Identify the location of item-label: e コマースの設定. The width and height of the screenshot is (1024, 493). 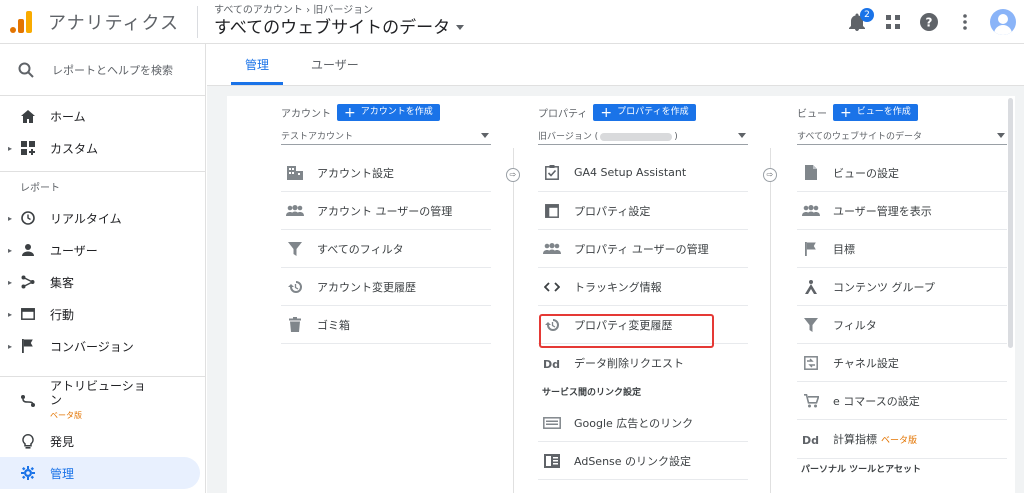
(876, 401).